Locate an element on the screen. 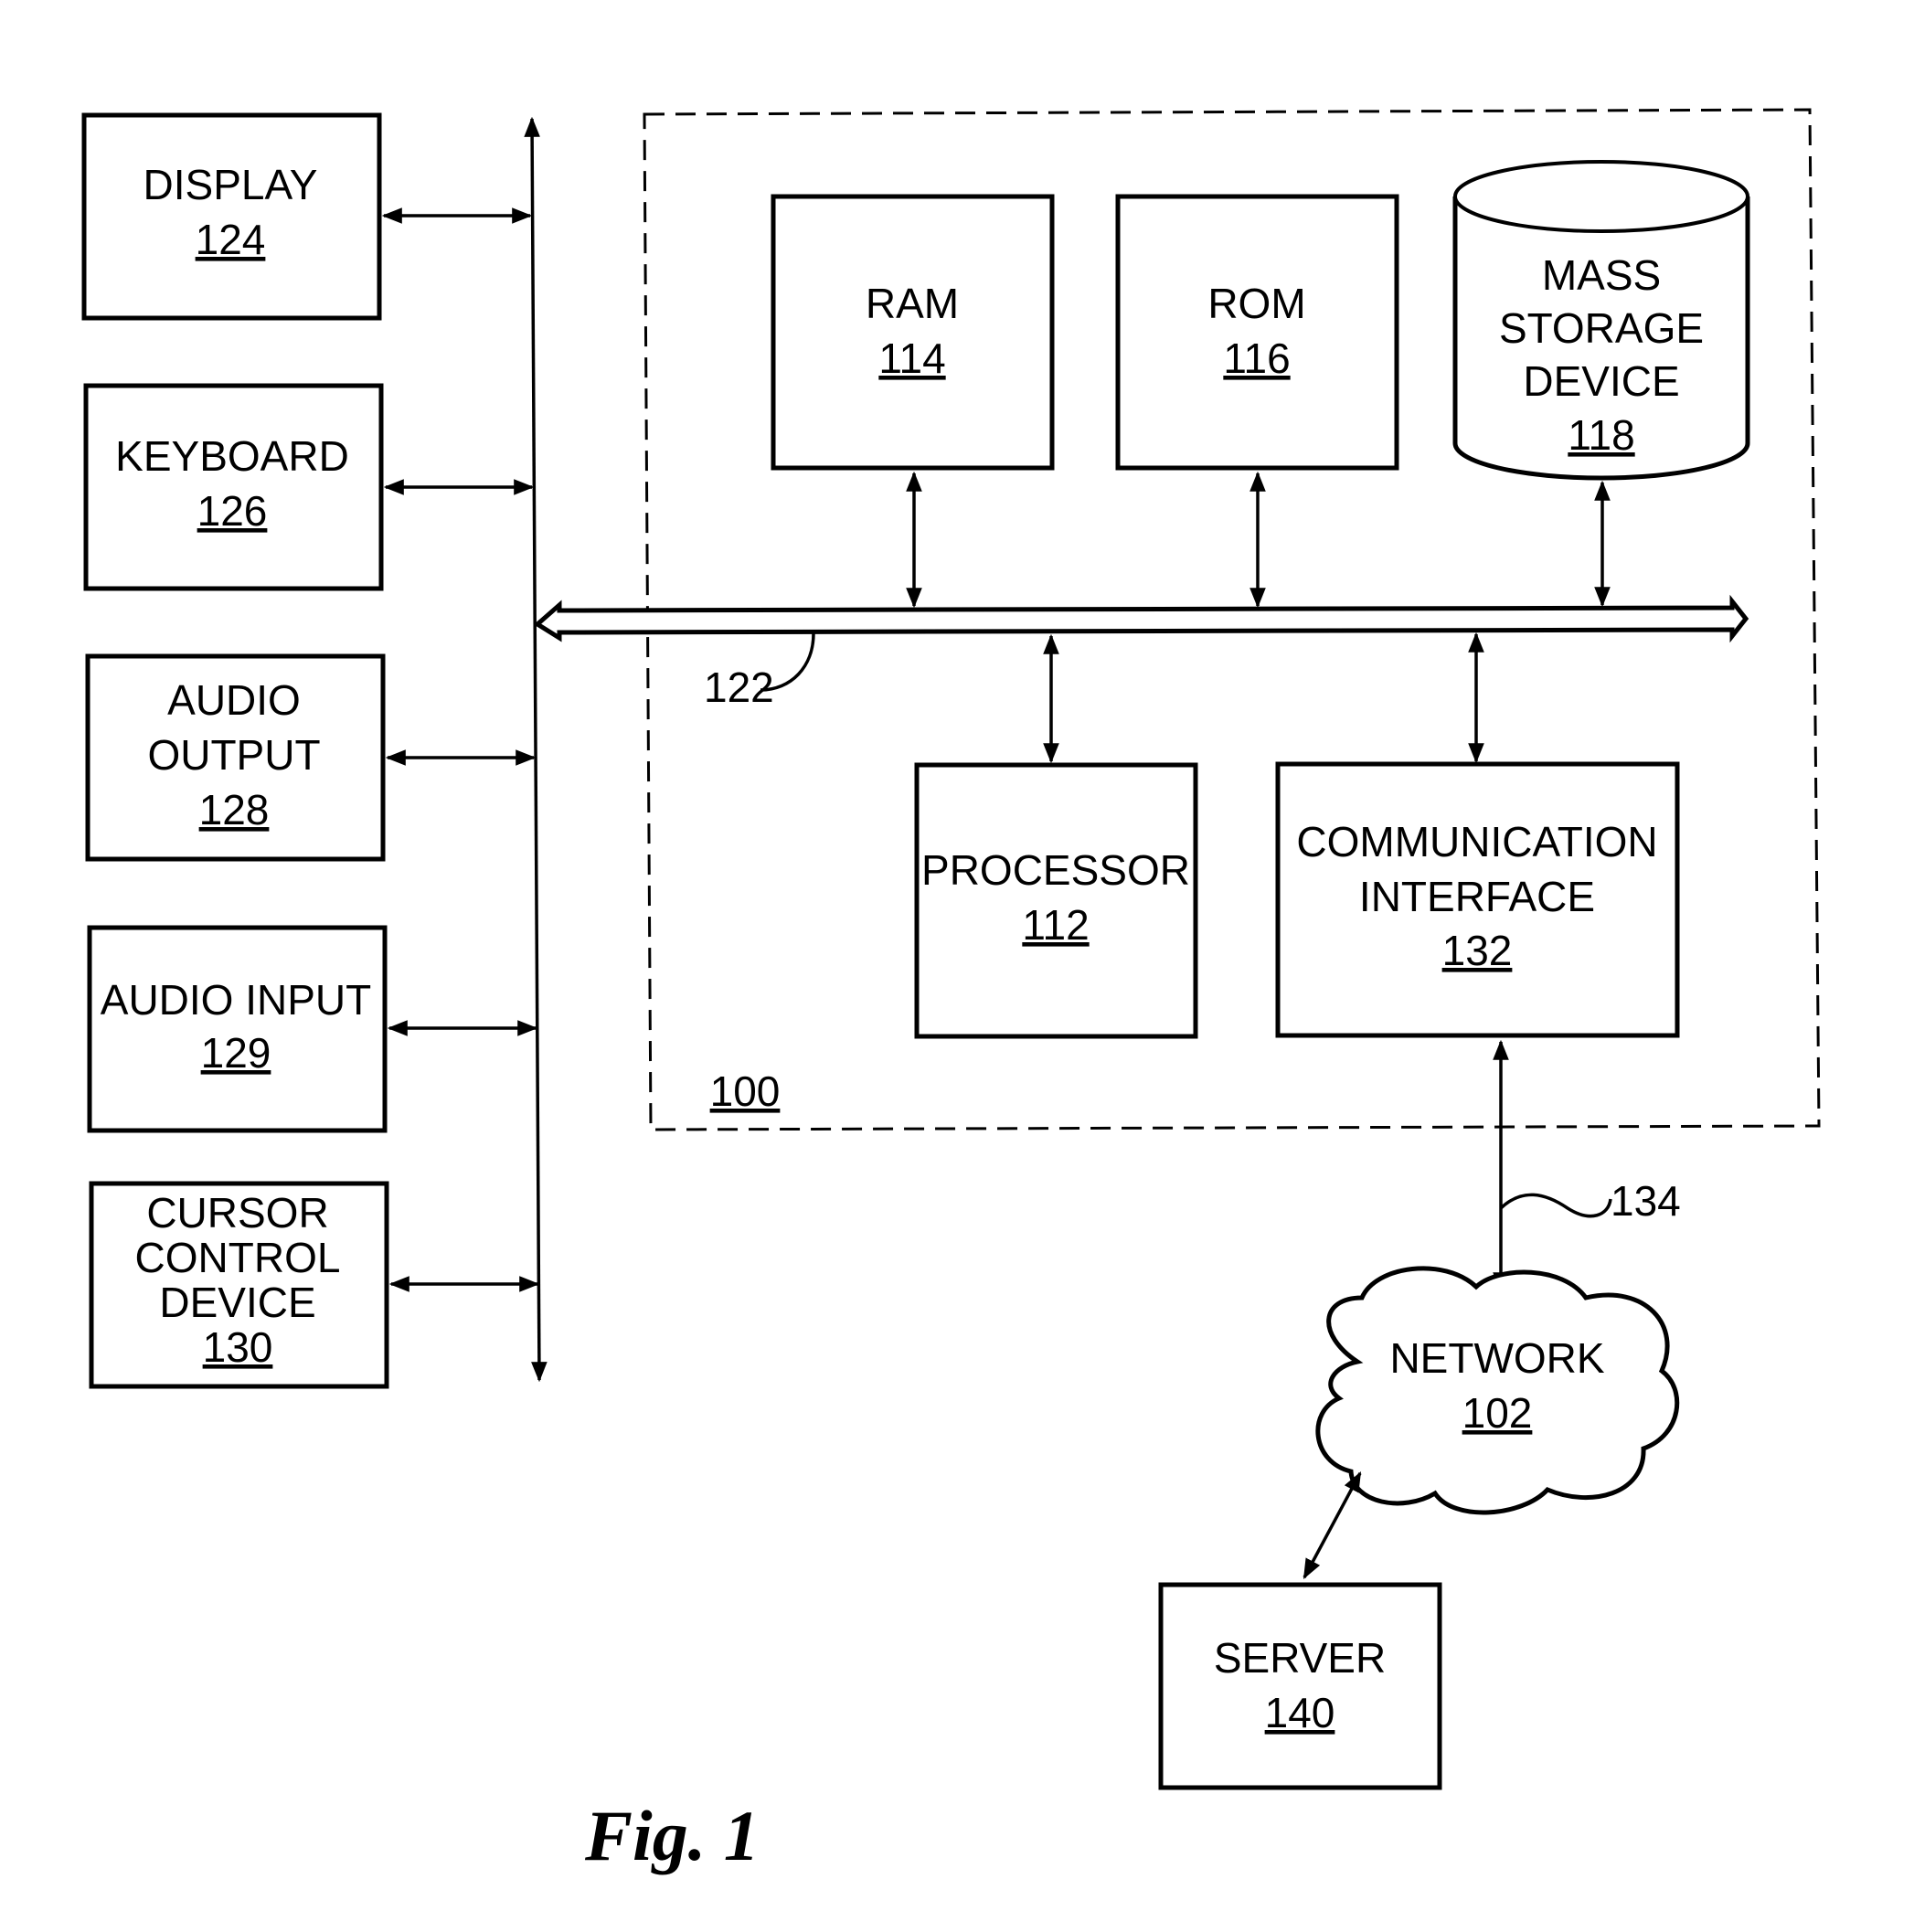 This screenshot has height=1932, width=1914. processor-ref: 112 is located at coordinates (1055, 925).